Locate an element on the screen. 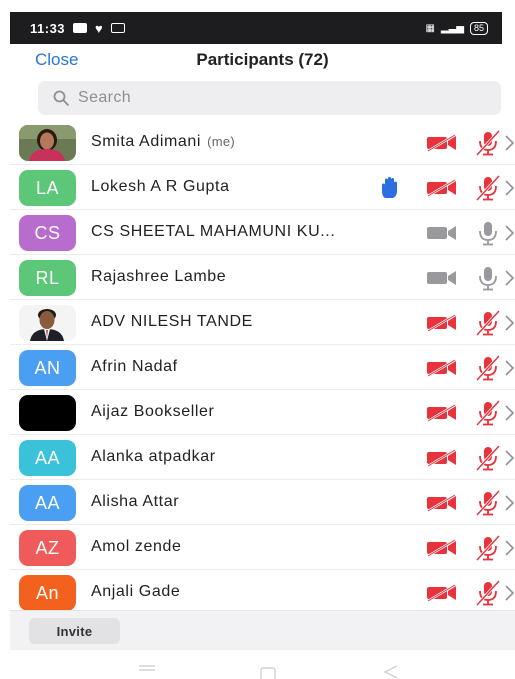 This screenshot has width=515, height=679. participant-name: Lokesh A R Gupta is located at coordinates (160, 187).